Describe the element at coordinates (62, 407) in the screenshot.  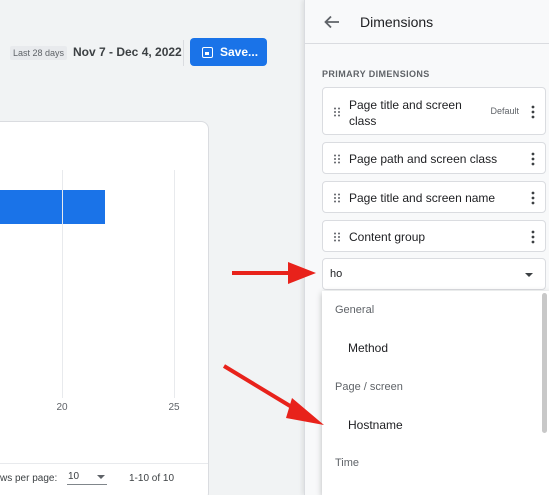
I see `x-tick-20: 20` at that location.